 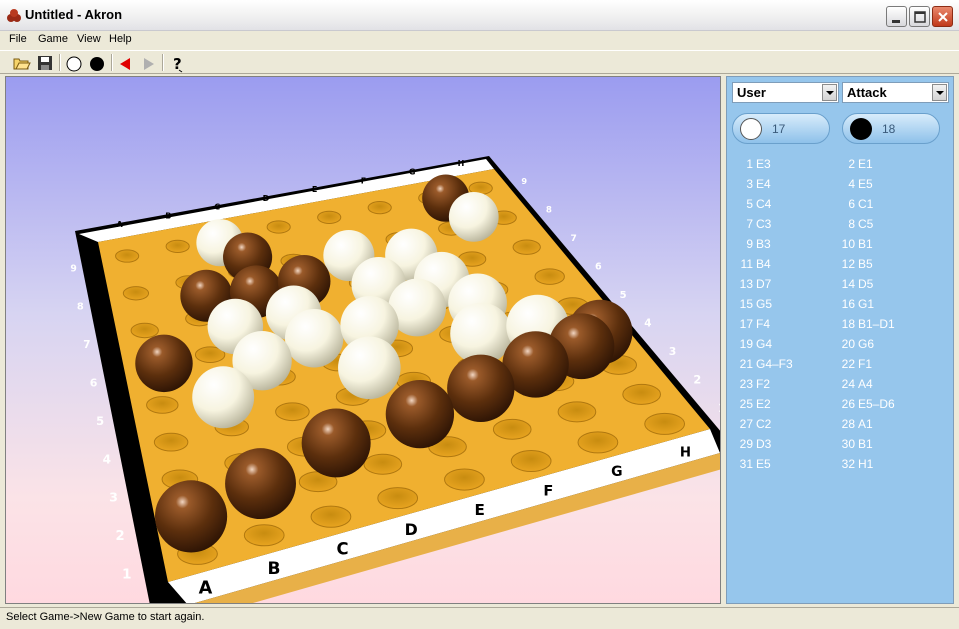 I want to click on board-coordinate-label: 7, so click(x=86, y=345).